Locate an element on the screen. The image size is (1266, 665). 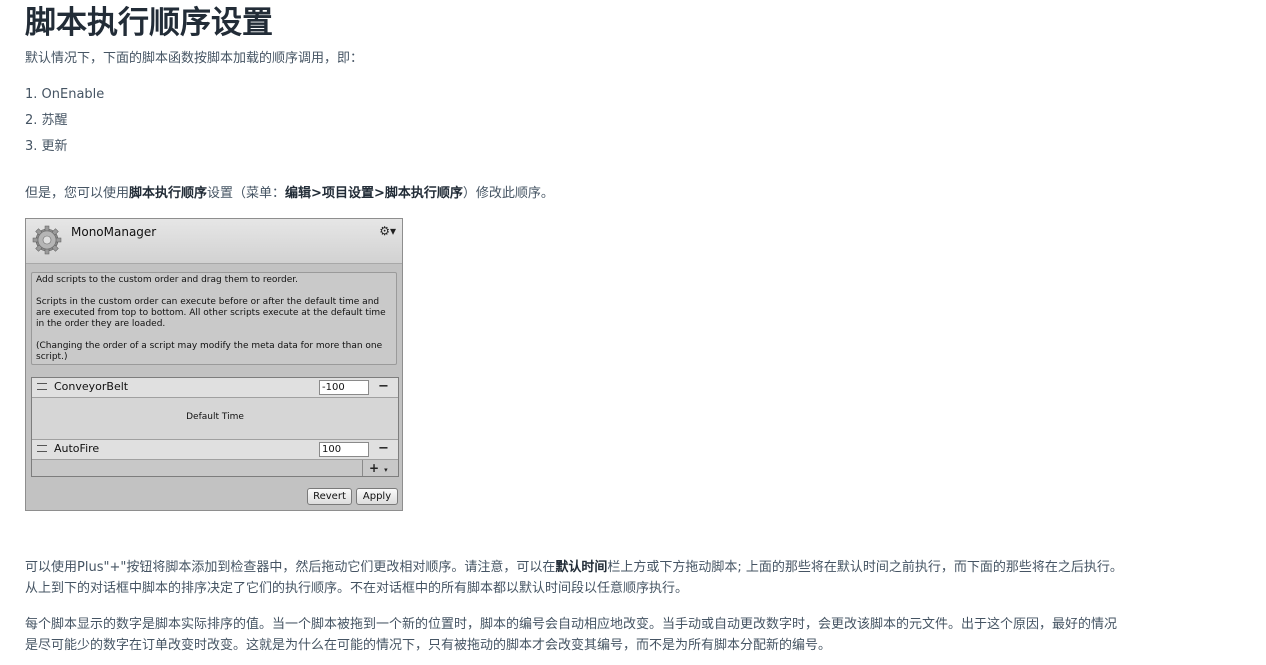
revert-button: Revert is located at coordinates (329, 496).